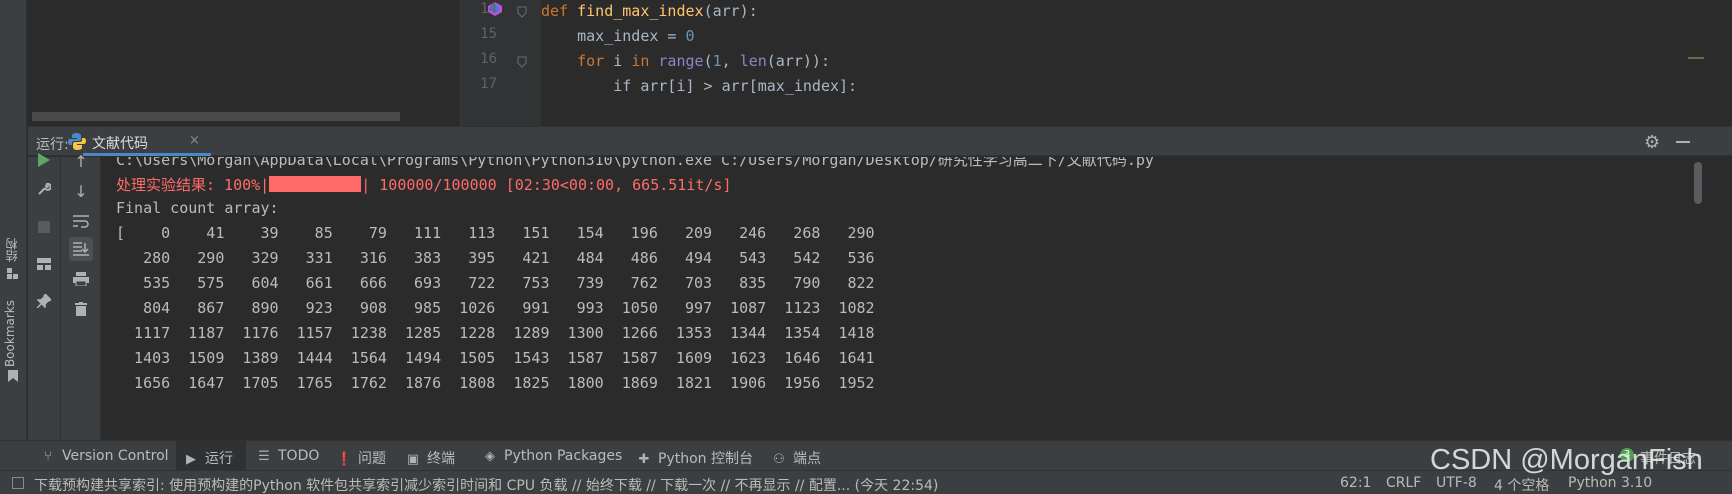 This screenshot has height=494, width=1732. I want to click on bookmarks-tab-label: Bookmarks, so click(10, 333).